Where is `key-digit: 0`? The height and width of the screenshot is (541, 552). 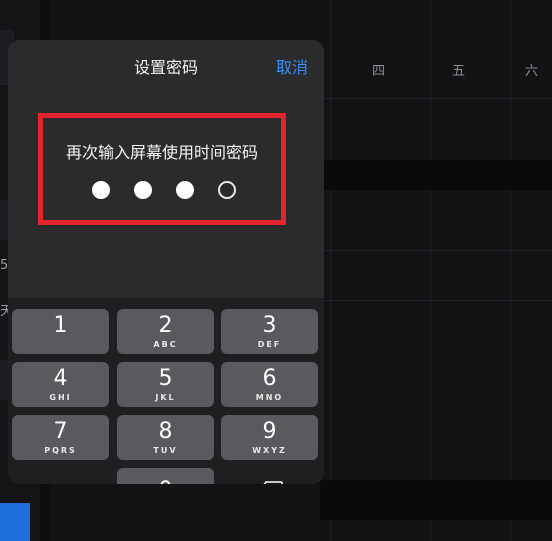 key-digit: 0 is located at coordinates (165, 482).